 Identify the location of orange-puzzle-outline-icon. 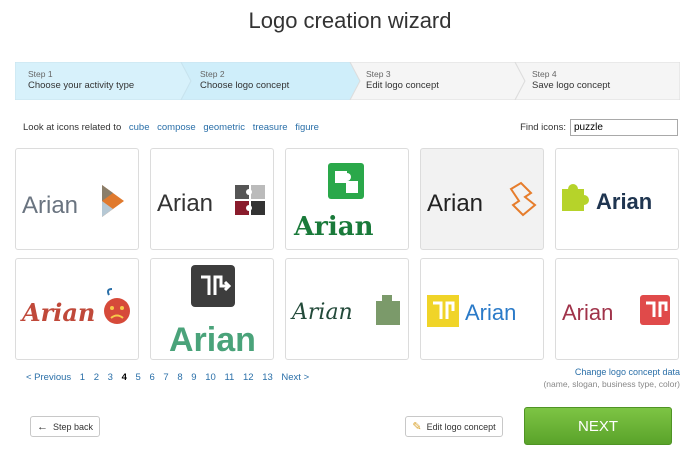
(523, 199).